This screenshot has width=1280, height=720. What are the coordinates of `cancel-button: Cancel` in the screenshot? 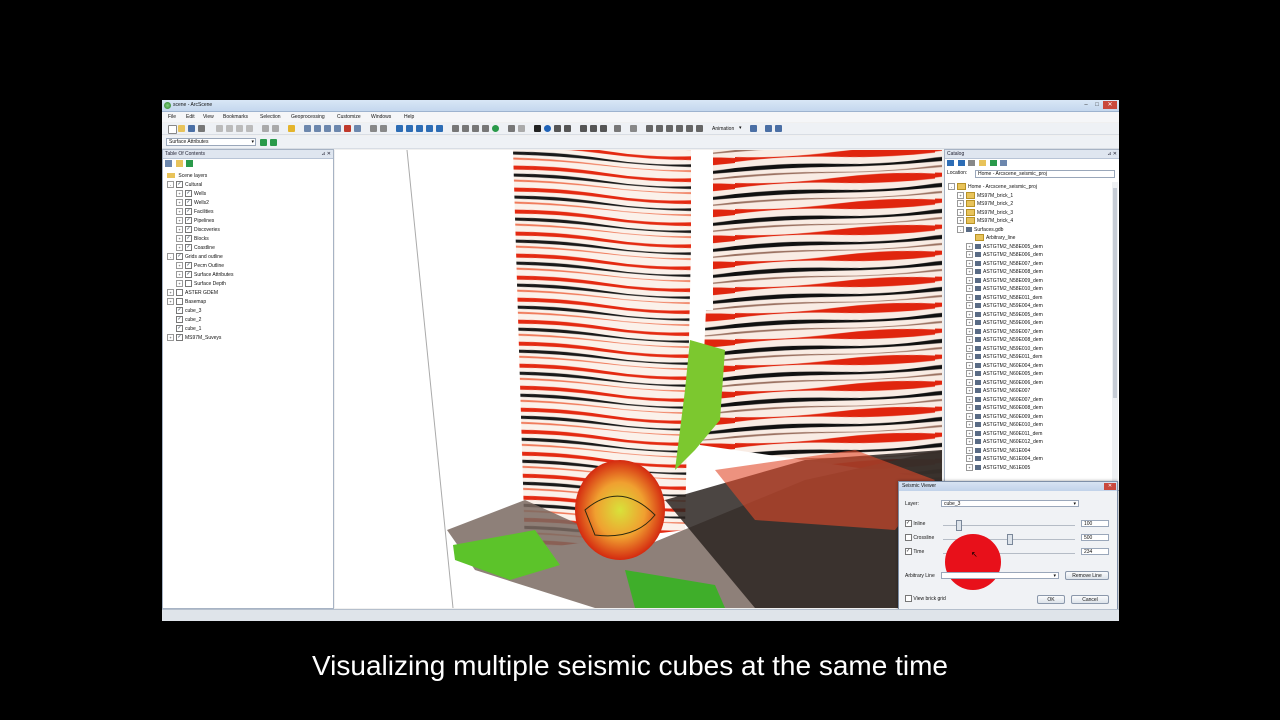 It's located at (1090, 599).